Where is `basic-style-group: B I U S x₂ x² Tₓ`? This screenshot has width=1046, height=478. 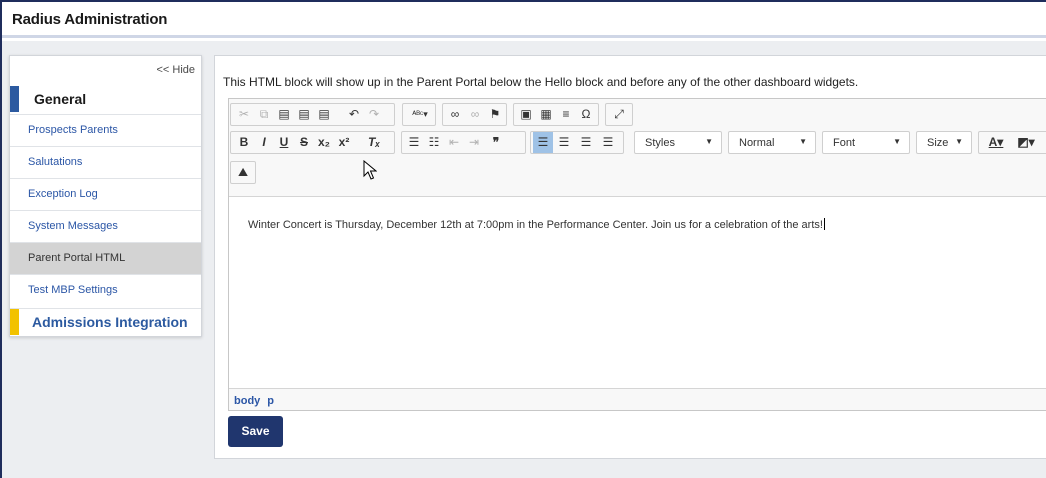 basic-style-group: B I U S x₂ x² Tₓ is located at coordinates (312, 142).